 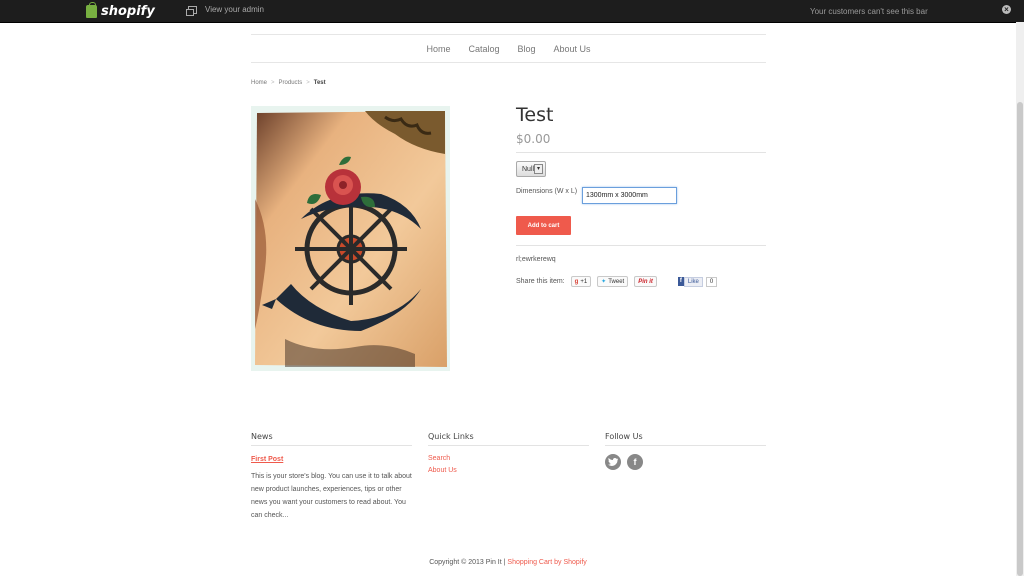 What do you see at coordinates (508, 453) in the screenshot?
I see `footer-quick-links: Quick Links Search About Us` at bounding box center [508, 453].